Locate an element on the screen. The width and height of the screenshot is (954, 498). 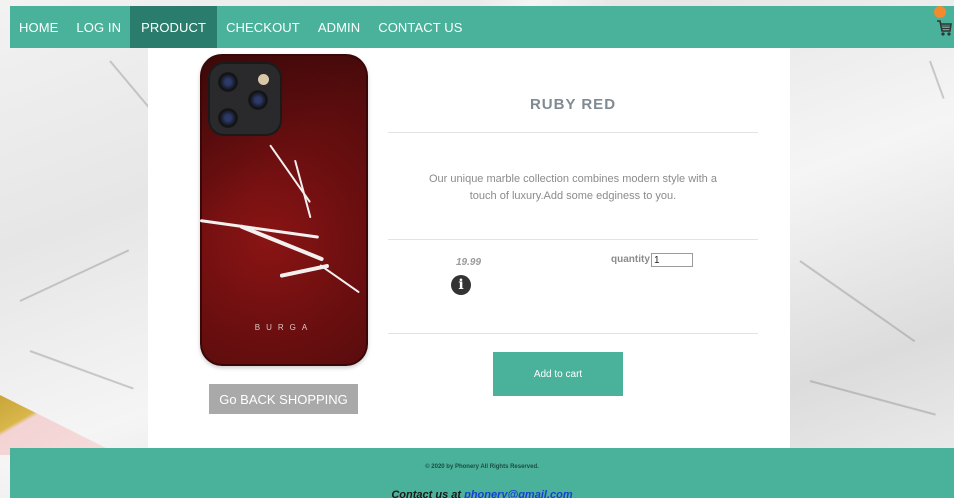
add-to-cart-button: Add to cart is located at coordinates (558, 374).